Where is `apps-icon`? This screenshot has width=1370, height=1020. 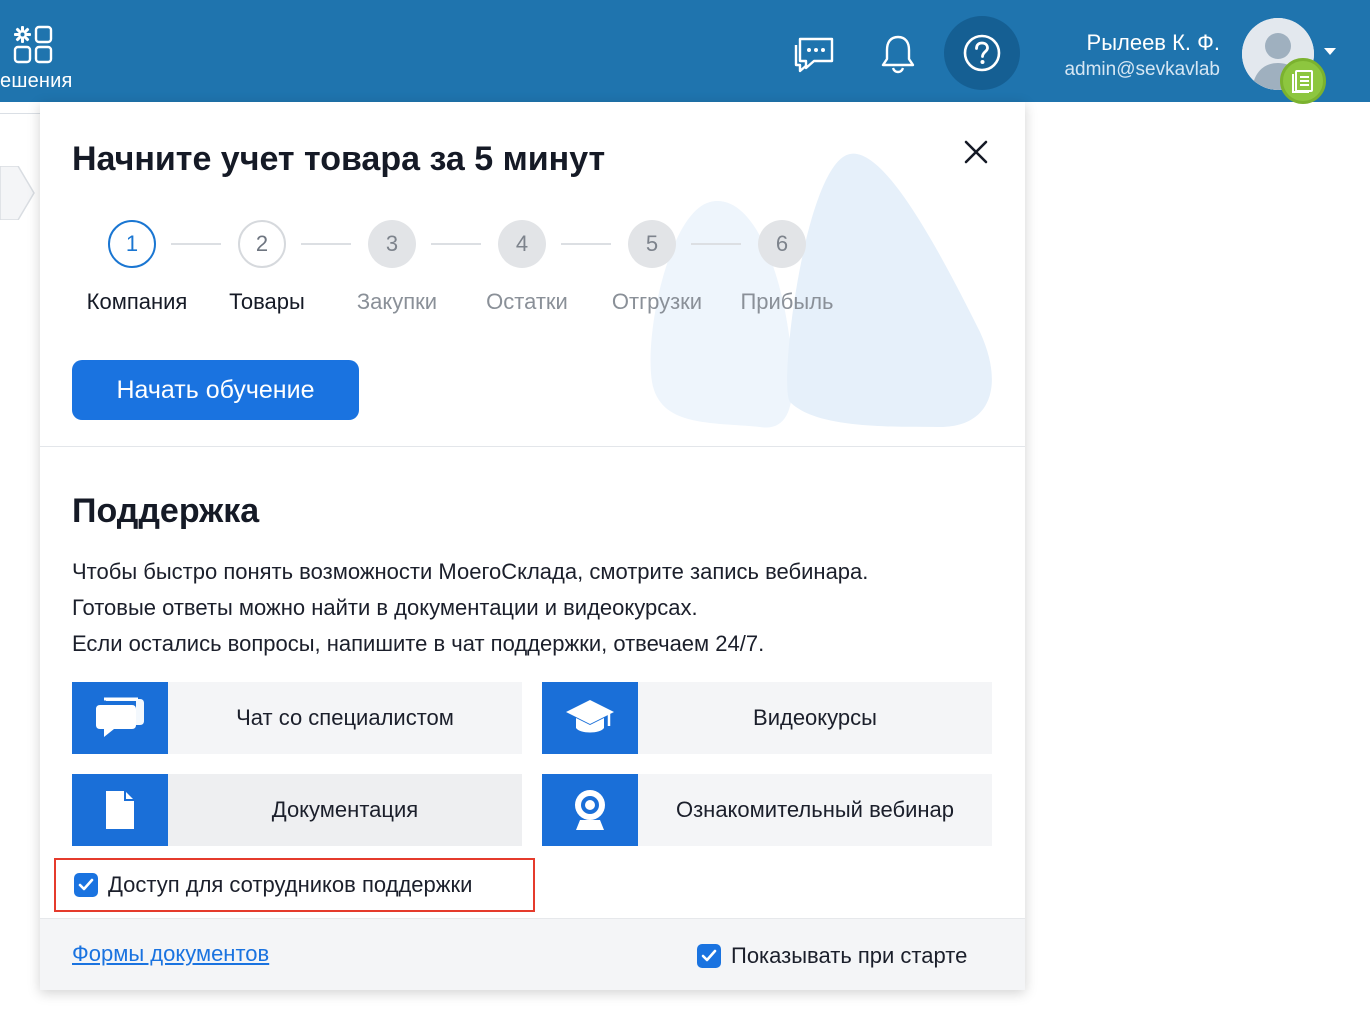 apps-icon is located at coordinates (33, 44).